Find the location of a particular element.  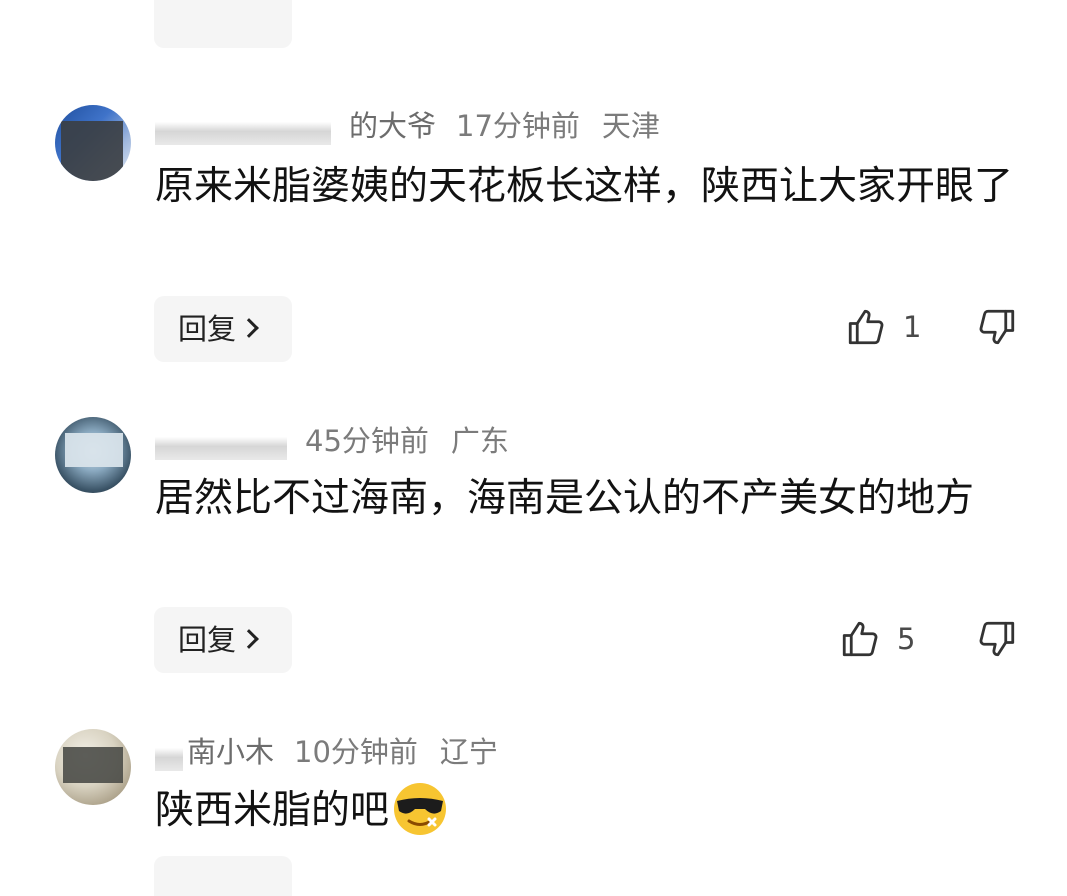

like-count: 1 is located at coordinates (912, 327).